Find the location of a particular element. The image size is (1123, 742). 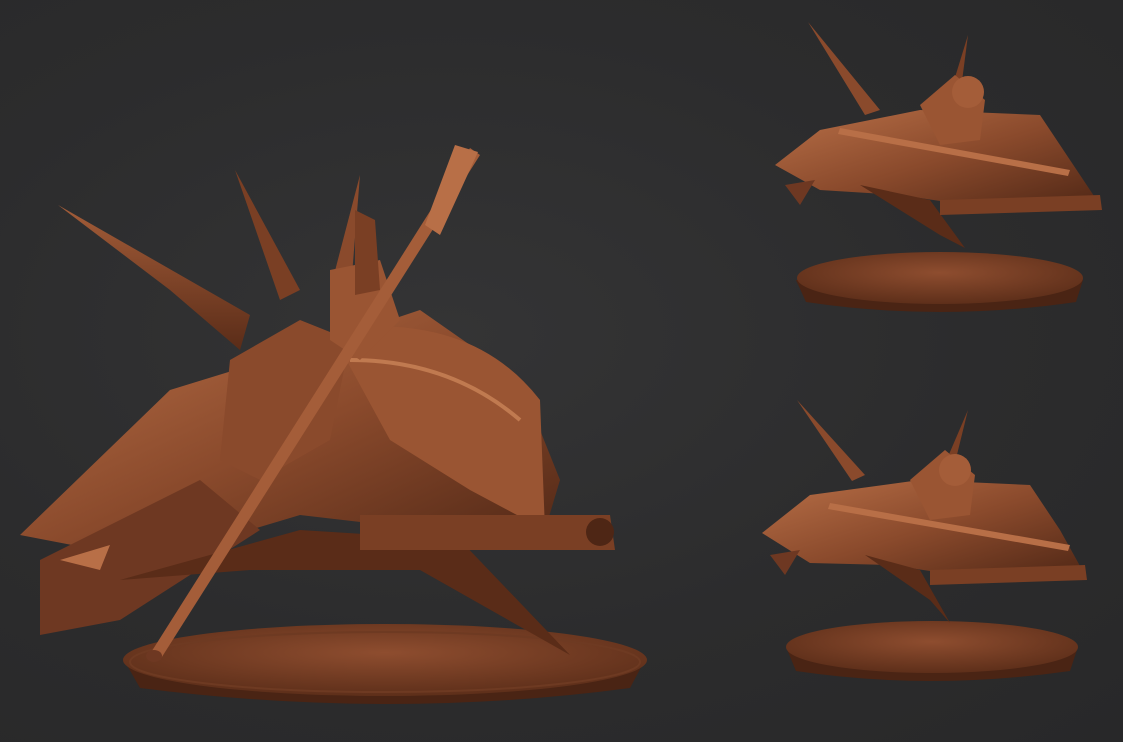

display-base-main is located at coordinates (385, 664).